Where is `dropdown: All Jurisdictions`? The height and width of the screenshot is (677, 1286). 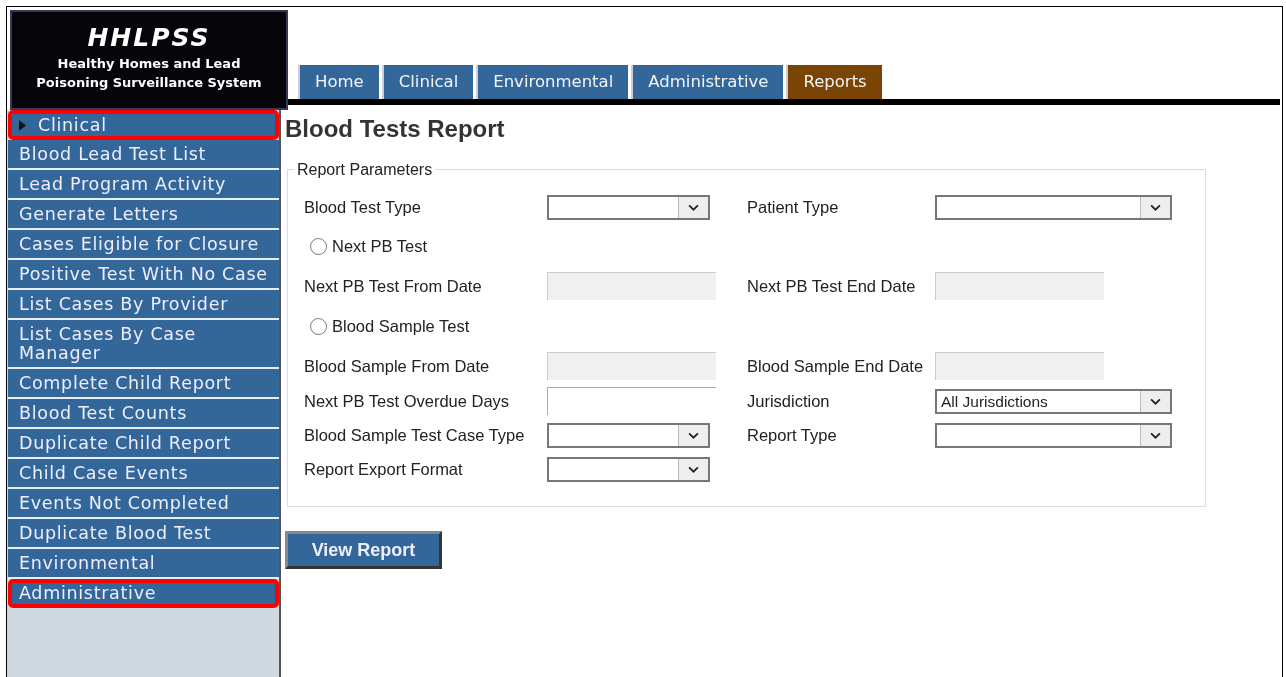
dropdown: All Jurisdictions is located at coordinates (1053, 401).